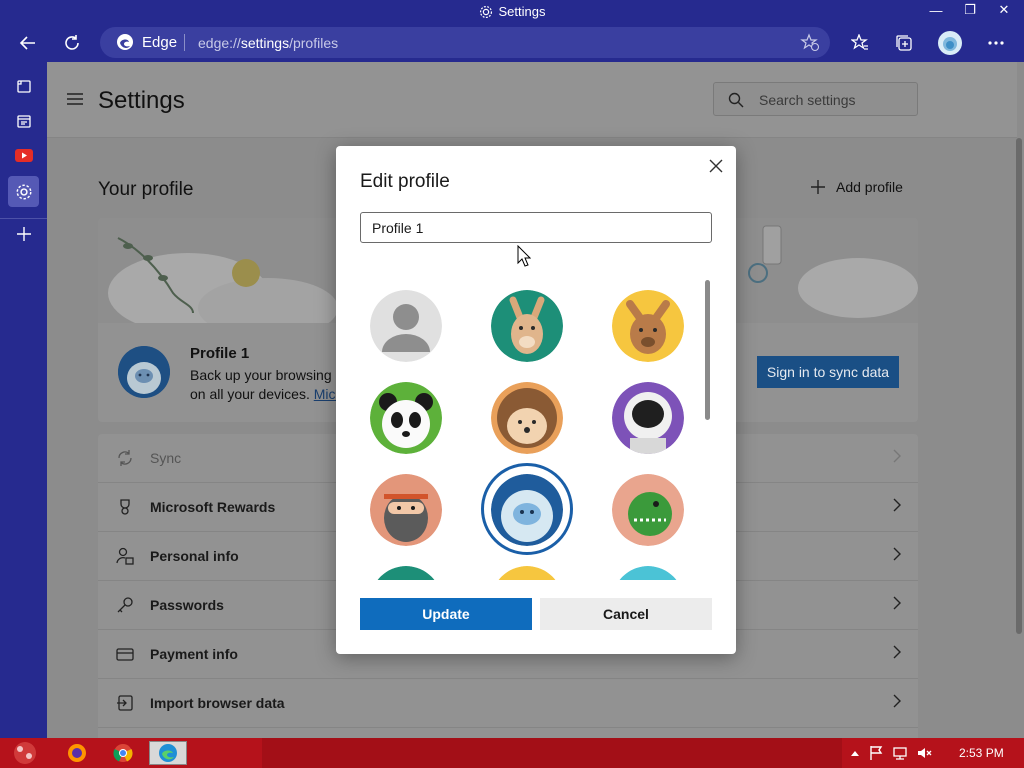  I want to click on profile-name-input, so click(536, 227).